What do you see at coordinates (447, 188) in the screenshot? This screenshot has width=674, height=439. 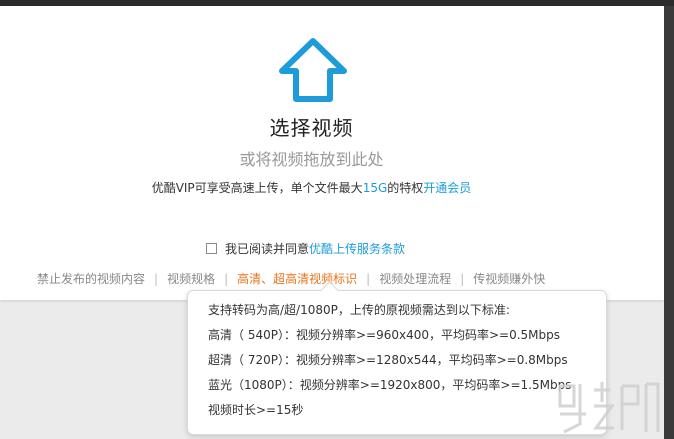 I see `open-membership-link: 开通会员` at bounding box center [447, 188].